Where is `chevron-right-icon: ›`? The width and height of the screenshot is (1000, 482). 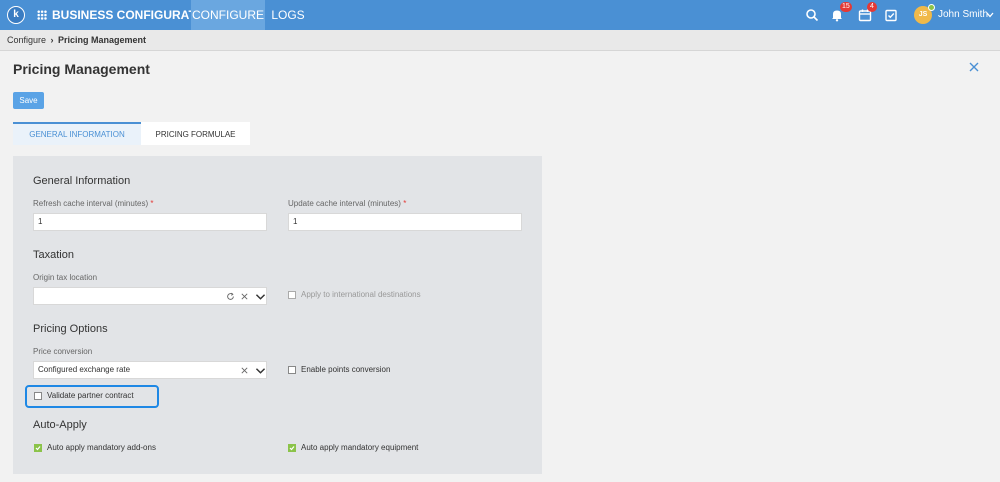
chevron-right-icon: › is located at coordinates (52, 40).